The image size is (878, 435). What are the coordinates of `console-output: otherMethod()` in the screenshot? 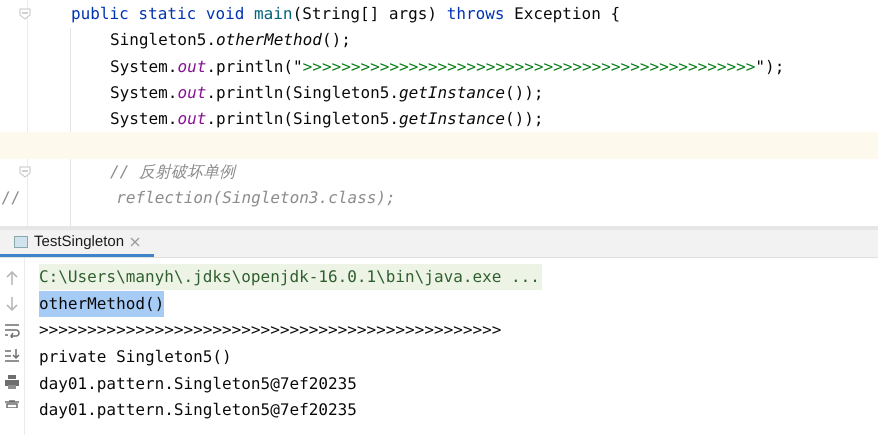 It's located at (101, 303).